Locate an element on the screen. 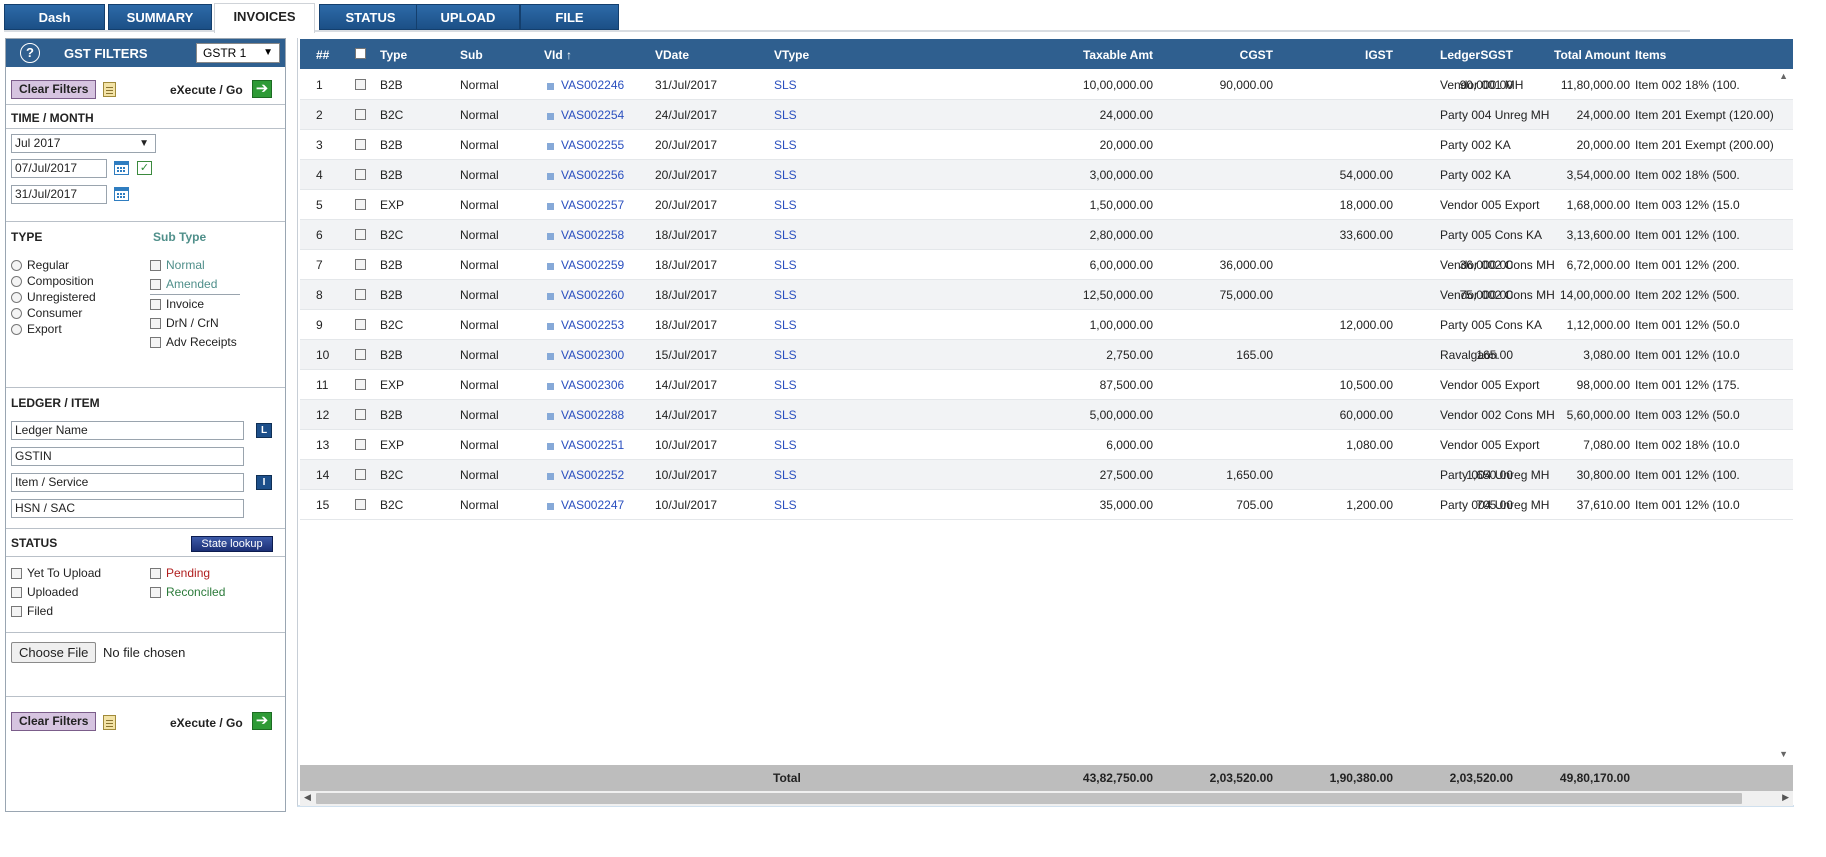 The width and height of the screenshot is (1826, 857). help-icon: ? is located at coordinates (30, 53).